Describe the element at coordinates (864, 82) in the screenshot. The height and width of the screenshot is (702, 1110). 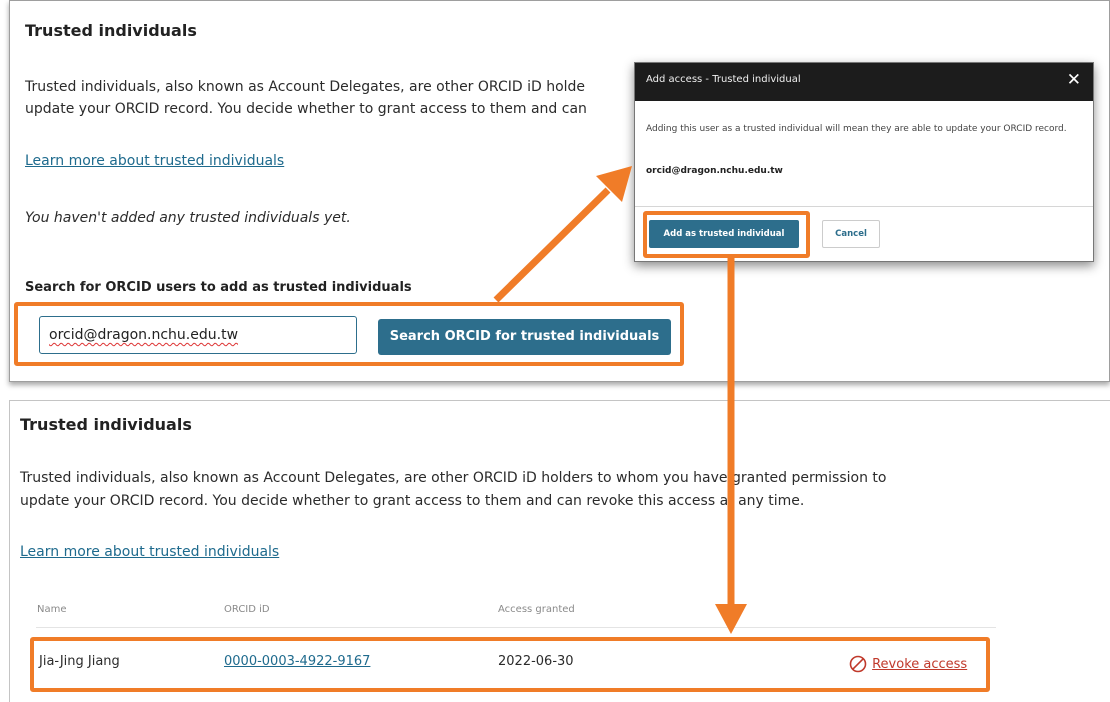
I see `modal-header: Add access - Trusted individual ✕` at that location.